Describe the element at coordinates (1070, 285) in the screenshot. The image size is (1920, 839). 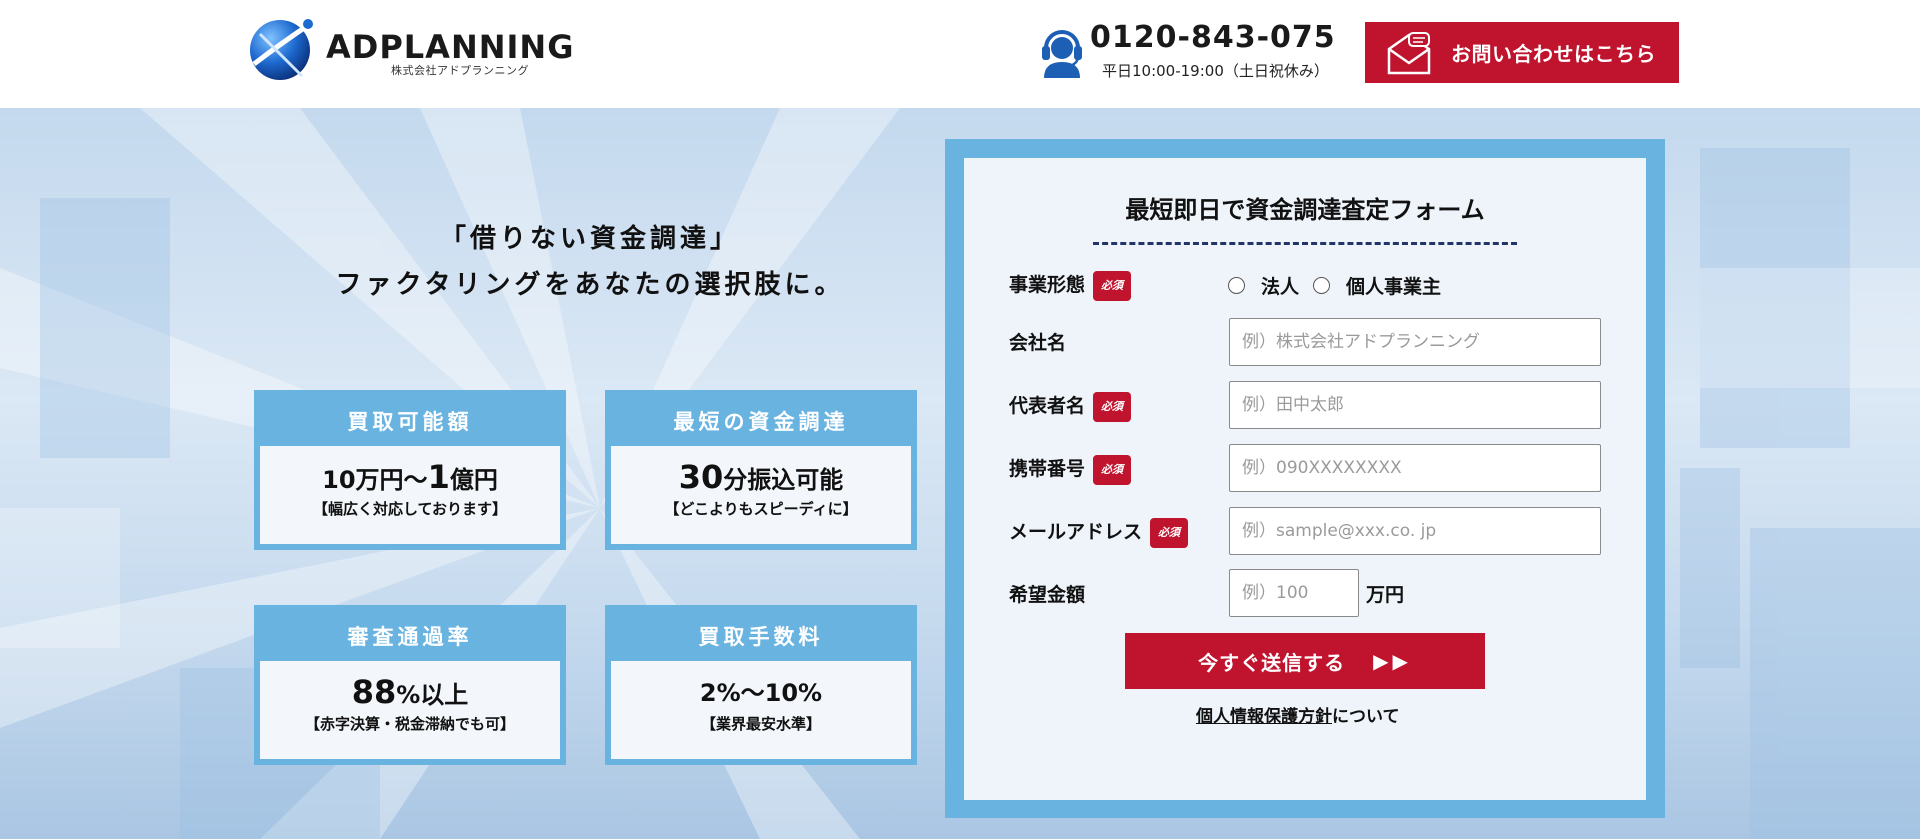
I see `business-type-label: 事業形態 必須` at that location.